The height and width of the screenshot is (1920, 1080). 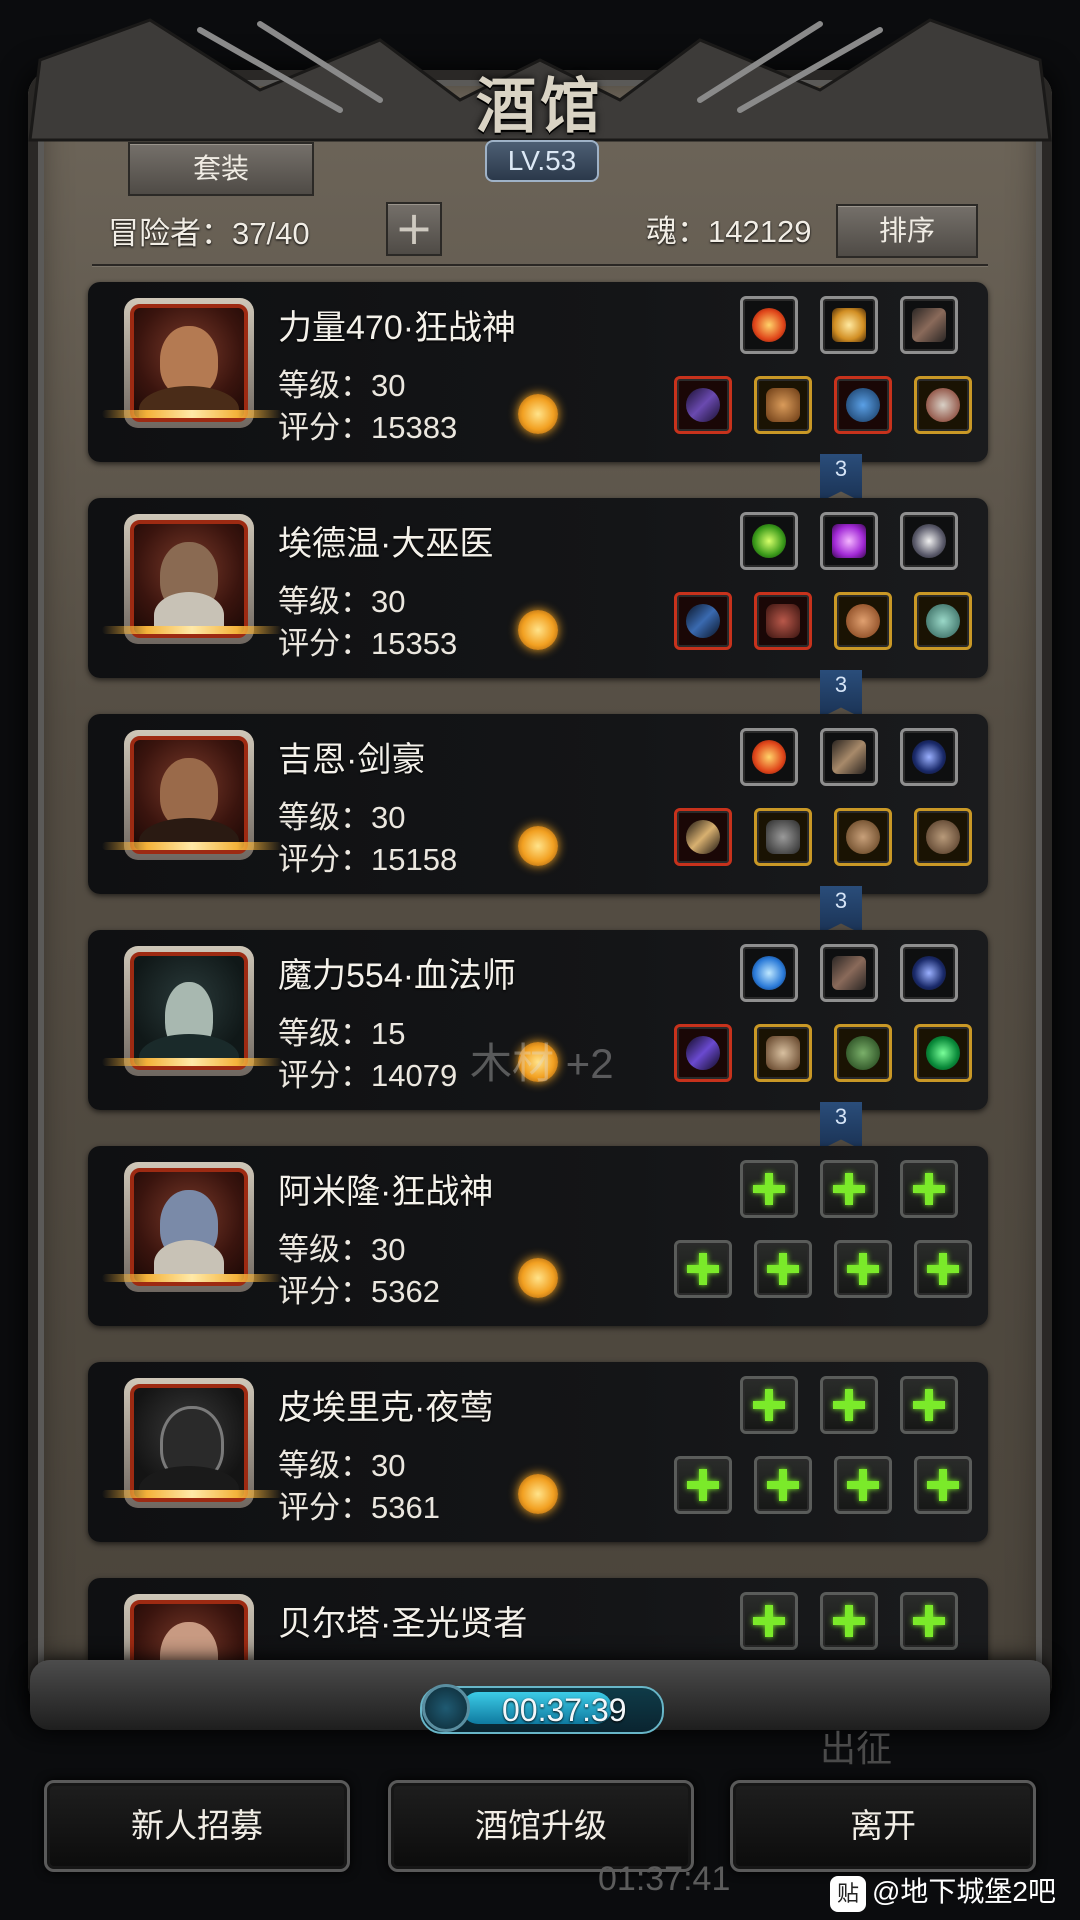 I want to click on hero-name: 吉恩·剑豪, so click(x=352, y=760).